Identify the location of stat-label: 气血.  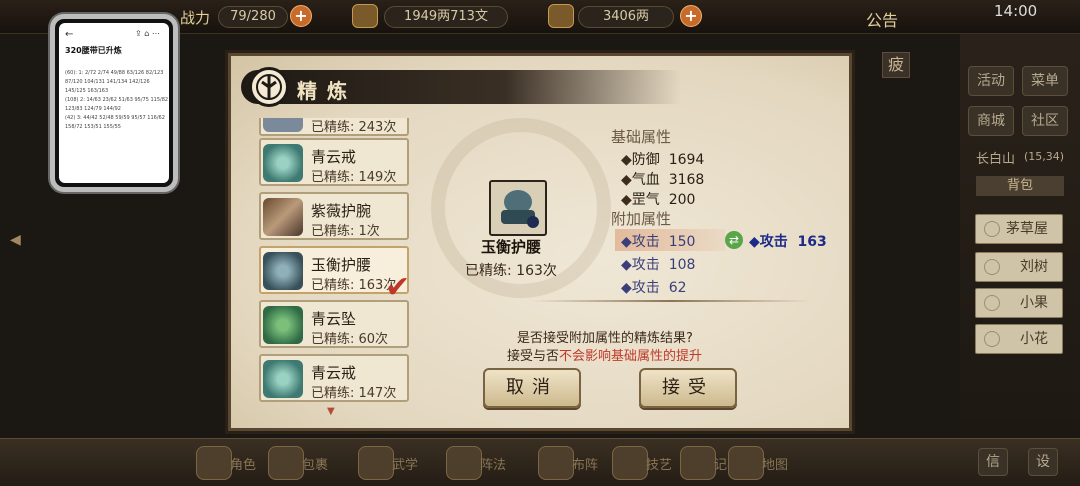
(645, 180).